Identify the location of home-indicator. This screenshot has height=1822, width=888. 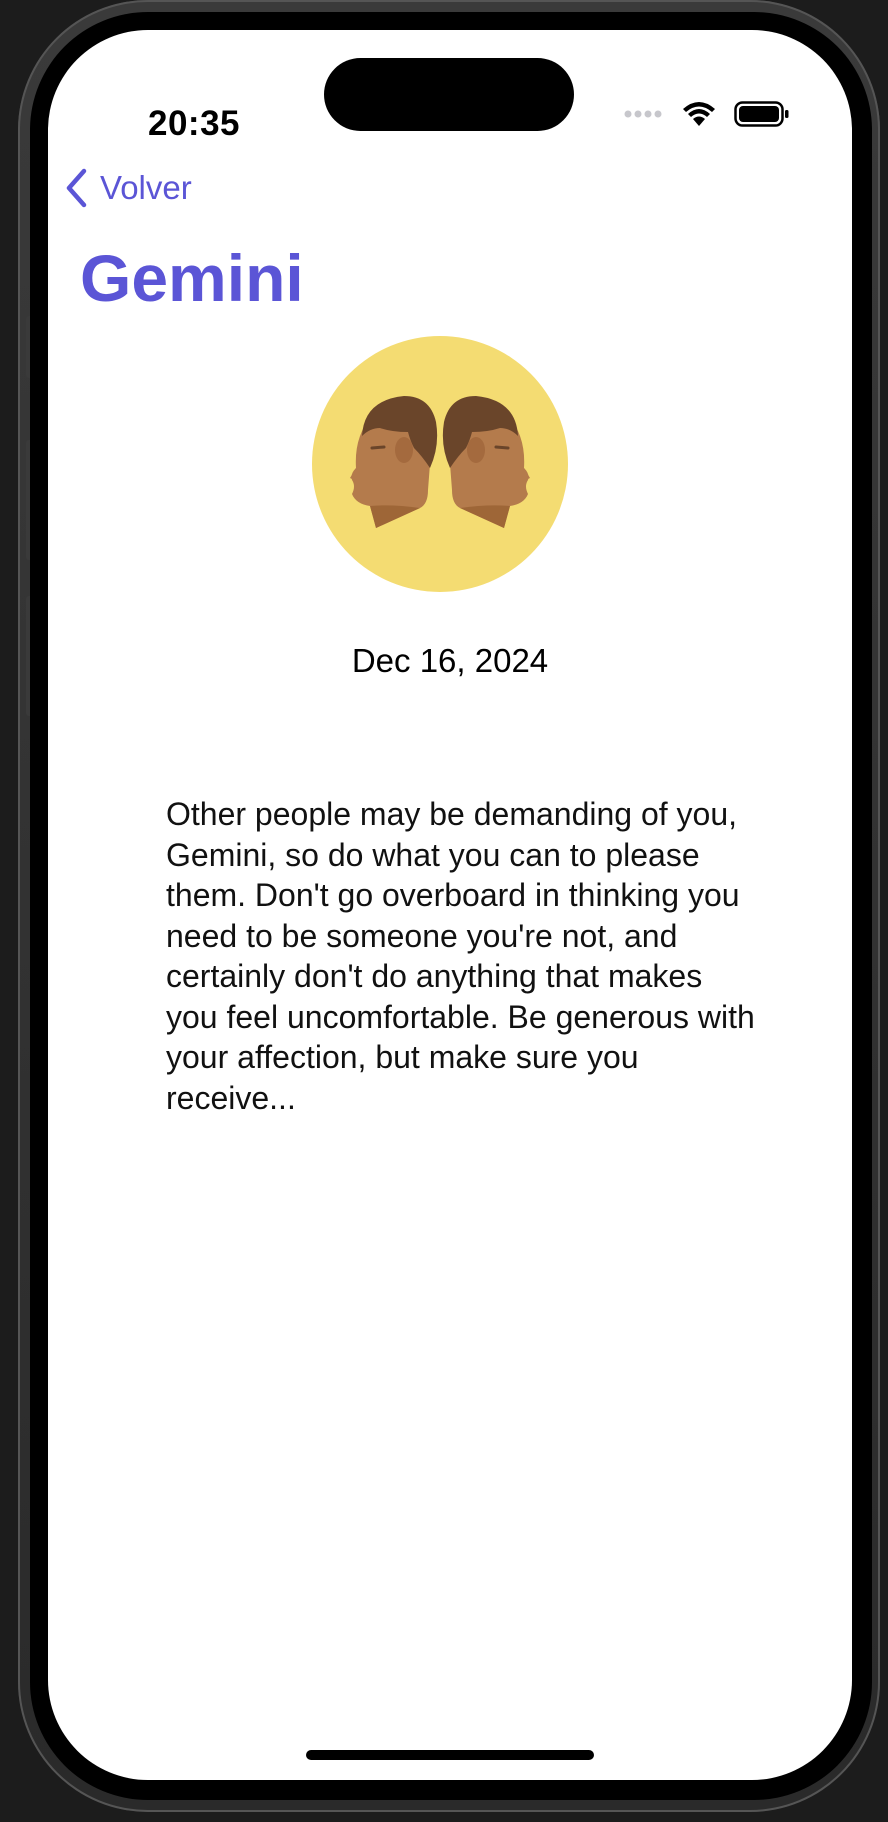
(450, 1755).